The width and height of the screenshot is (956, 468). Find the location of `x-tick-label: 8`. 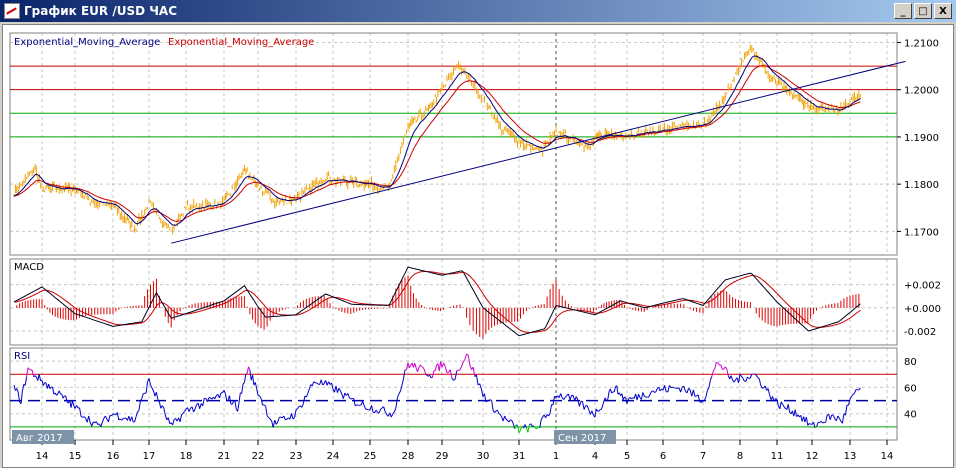

x-tick-label: 8 is located at coordinates (740, 456).